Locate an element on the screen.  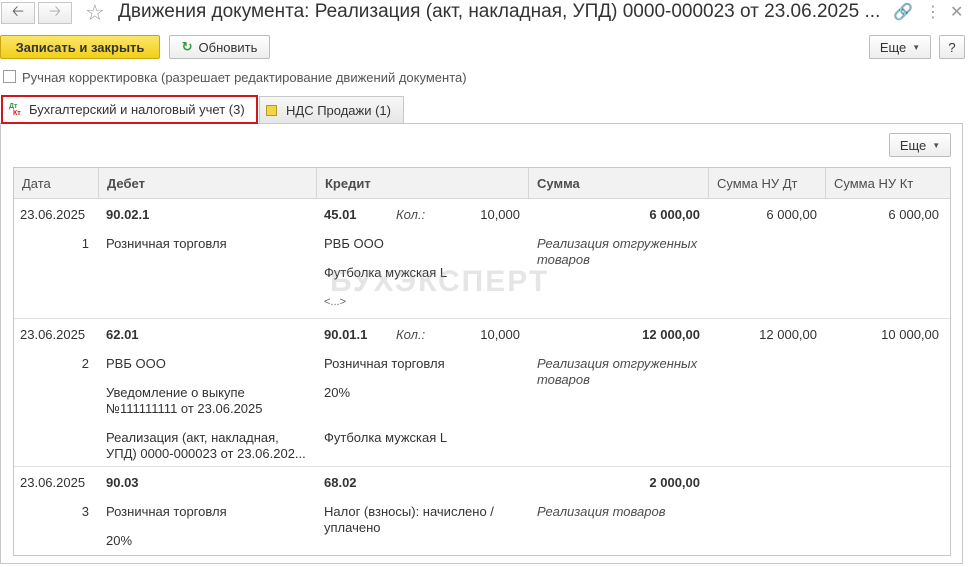
arrow-left-icon: 🡠 is located at coordinates (18, 11).